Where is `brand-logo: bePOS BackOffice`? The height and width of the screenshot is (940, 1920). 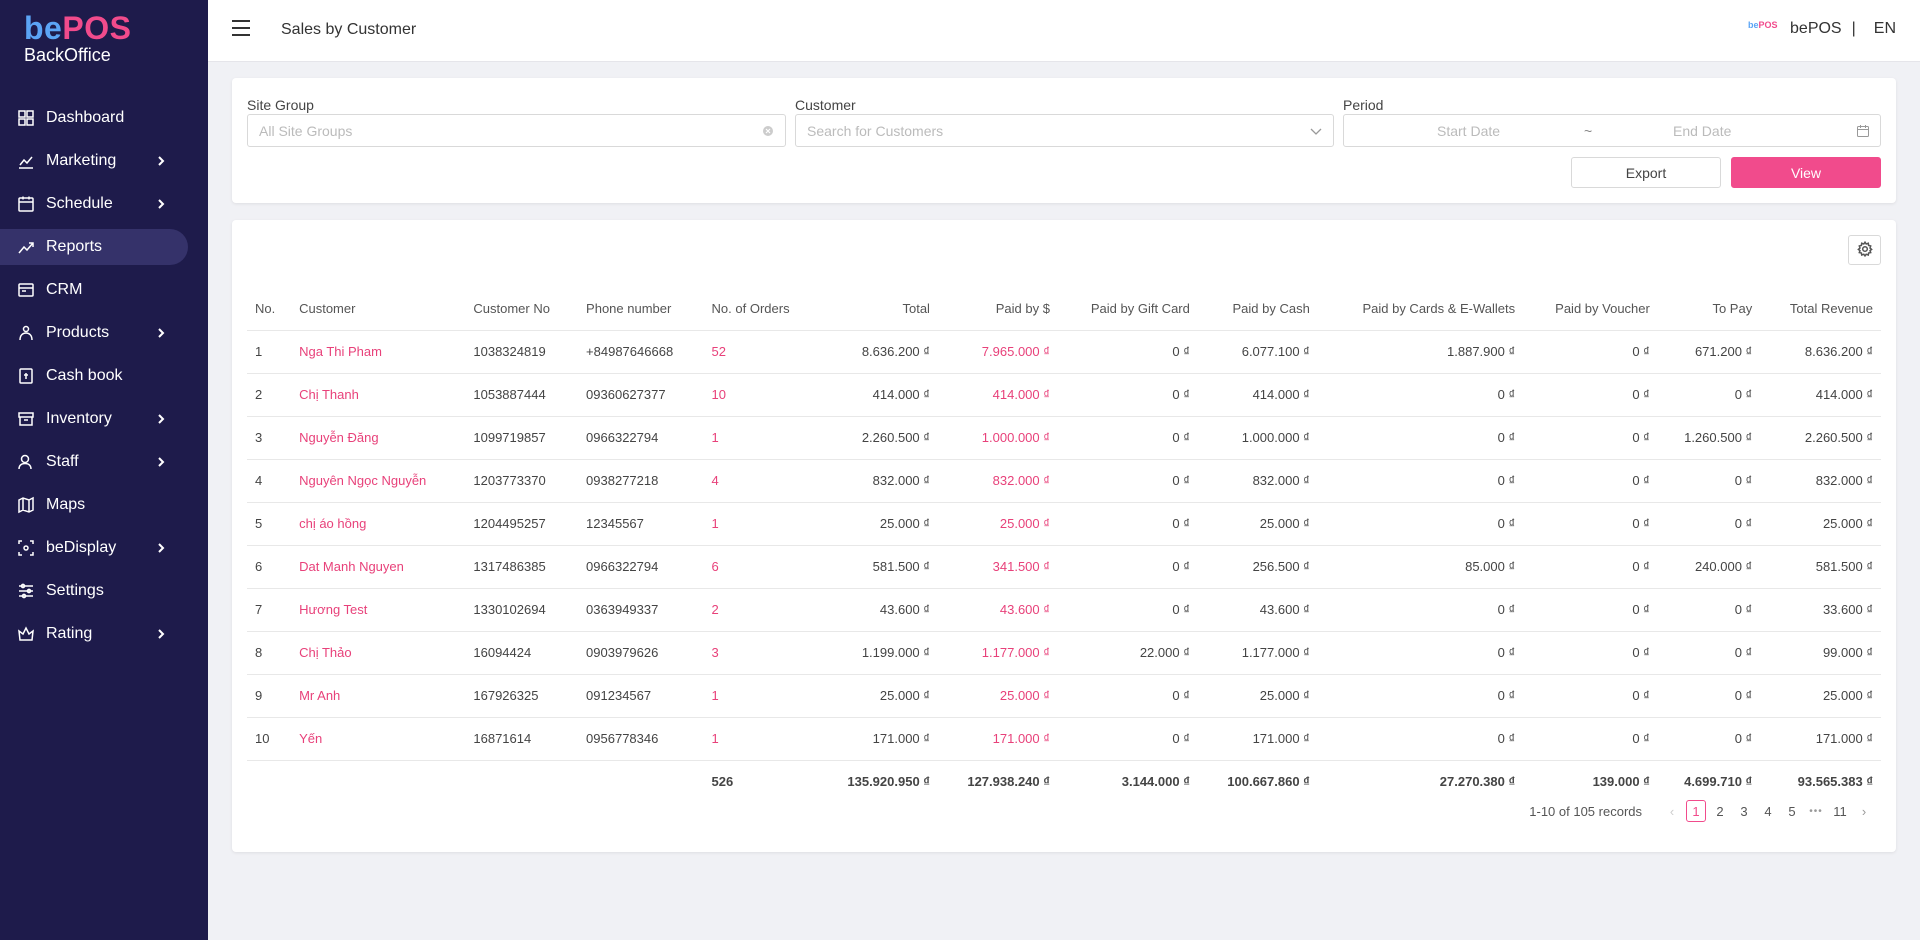 brand-logo: bePOS BackOffice is located at coordinates (104, 50).